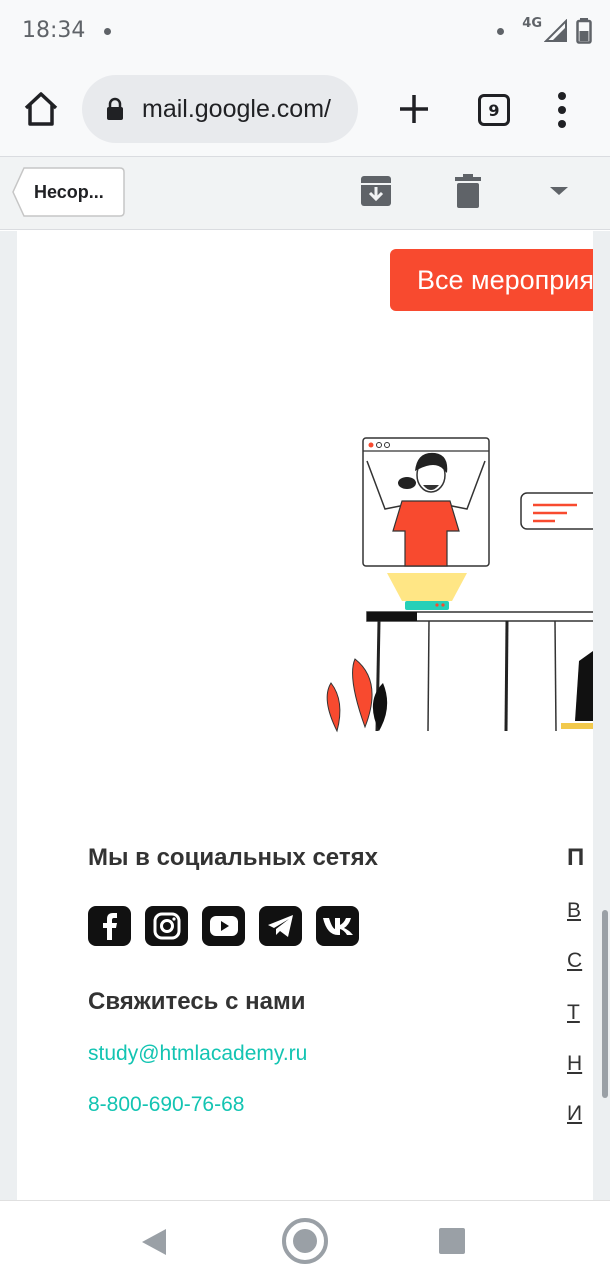 The width and height of the screenshot is (610, 1280). Describe the element at coordinates (305, 32) in the screenshot. I see `status-bar: 18:34 4G` at that location.